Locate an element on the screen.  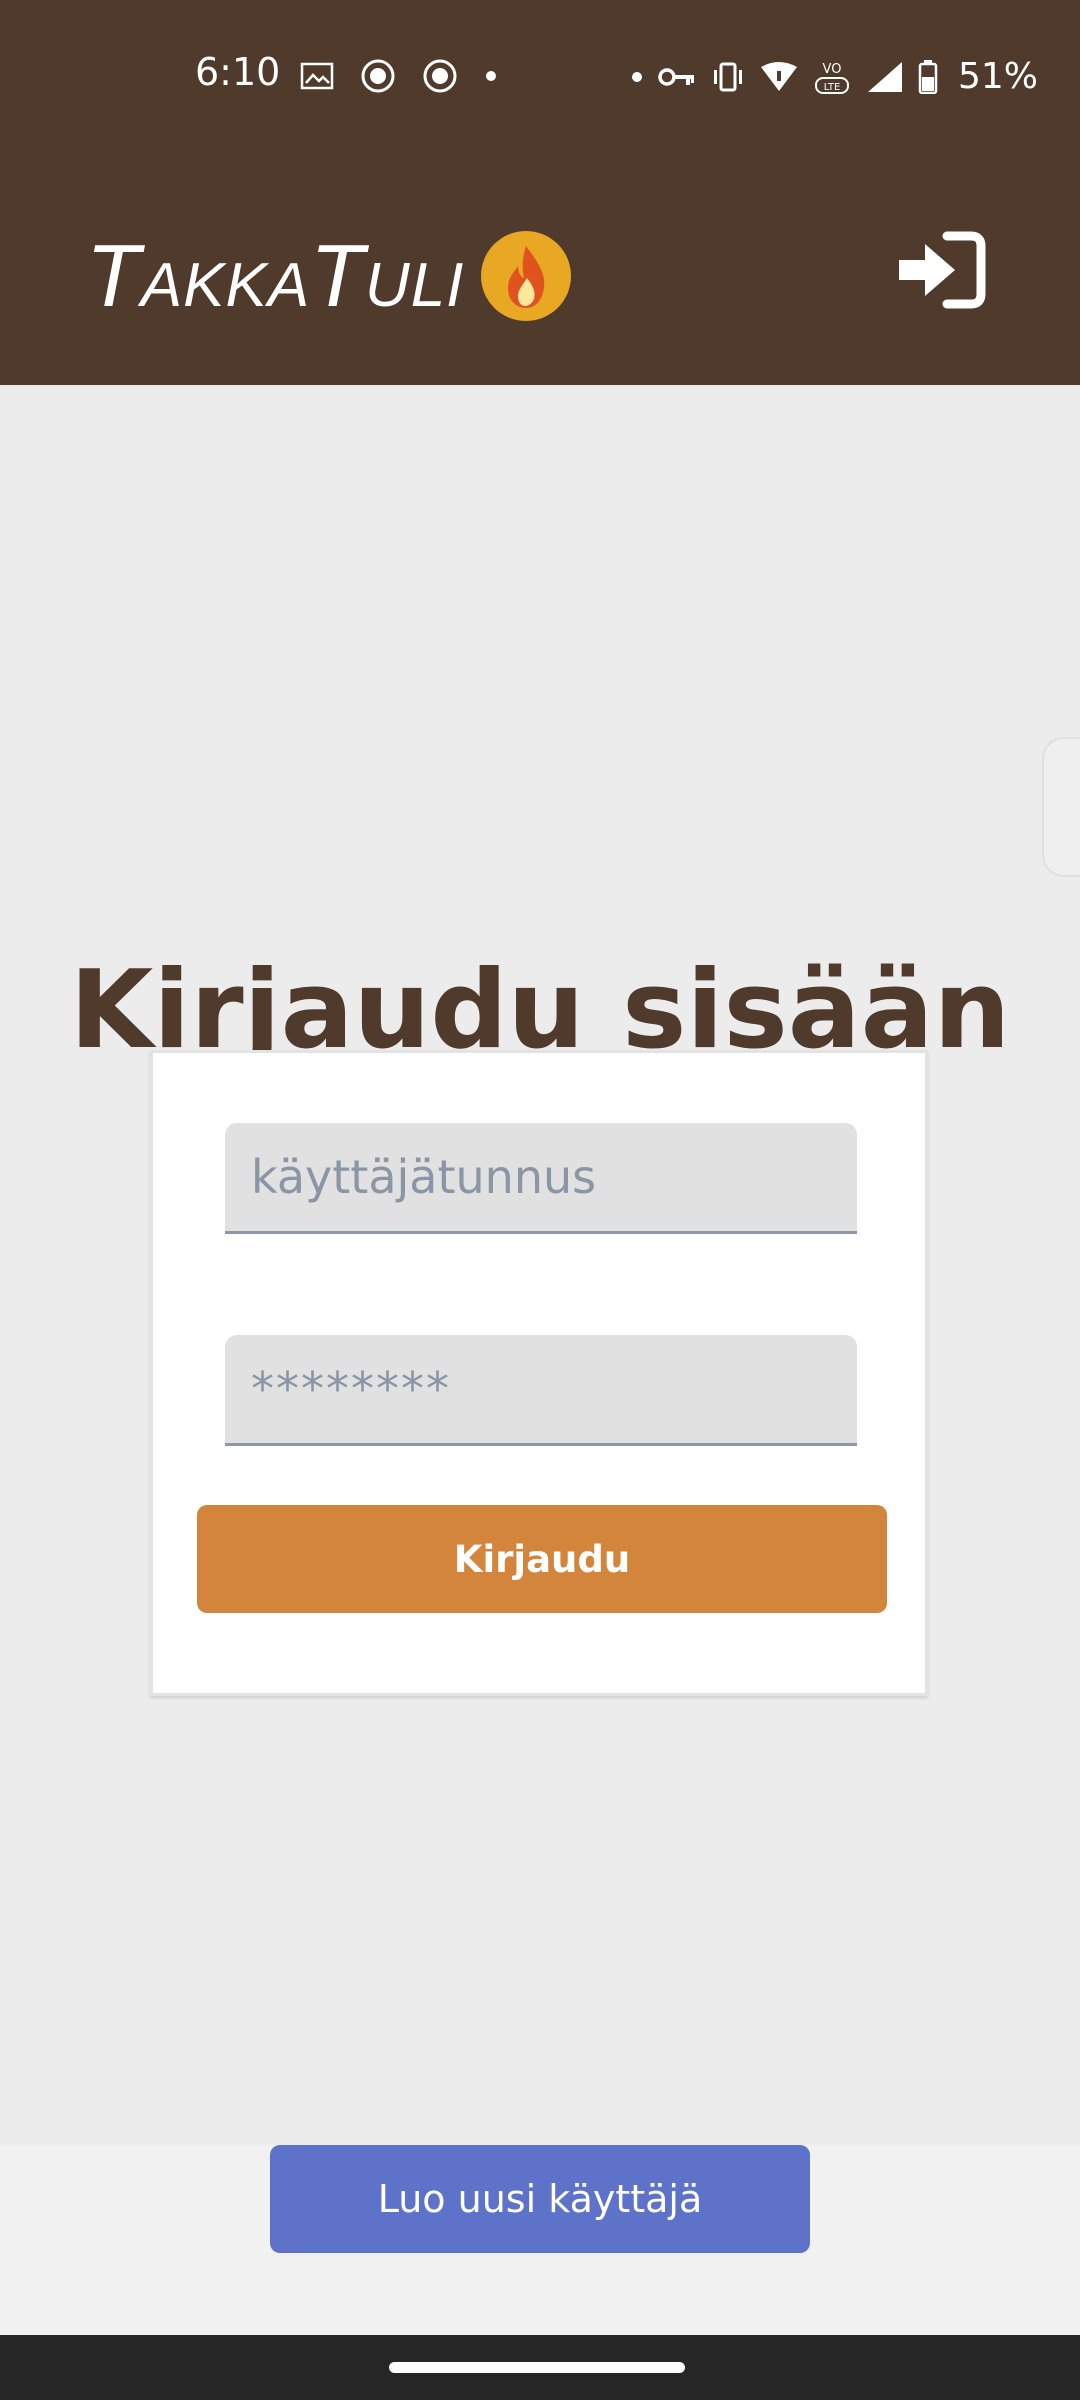
edge-panel-handle is located at coordinates (1061, 807).